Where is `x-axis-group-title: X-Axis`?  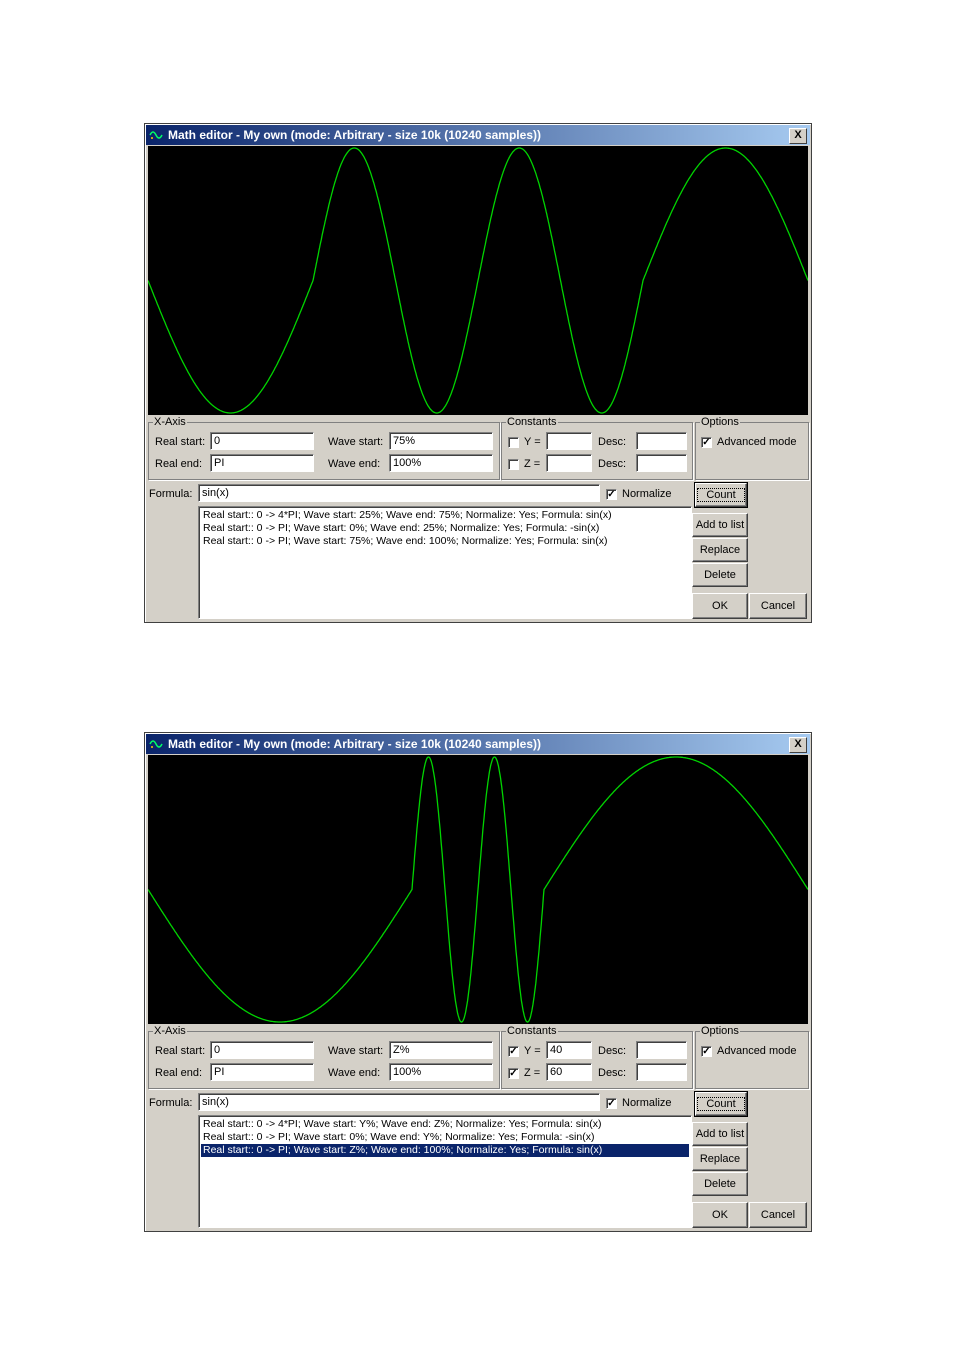
x-axis-group-title: X-Axis is located at coordinates (170, 1031).